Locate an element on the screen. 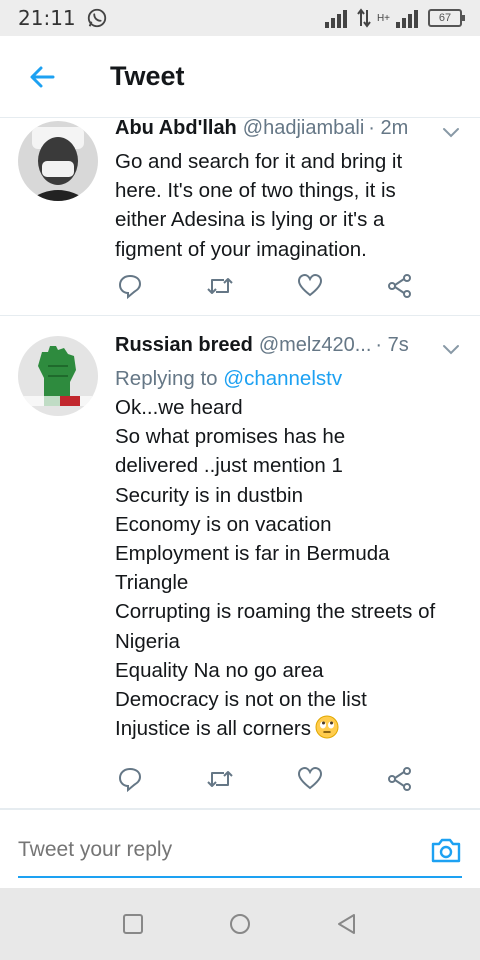 The image size is (480, 960). tweet-line: Equality Na no go area is located at coordinates (219, 670).